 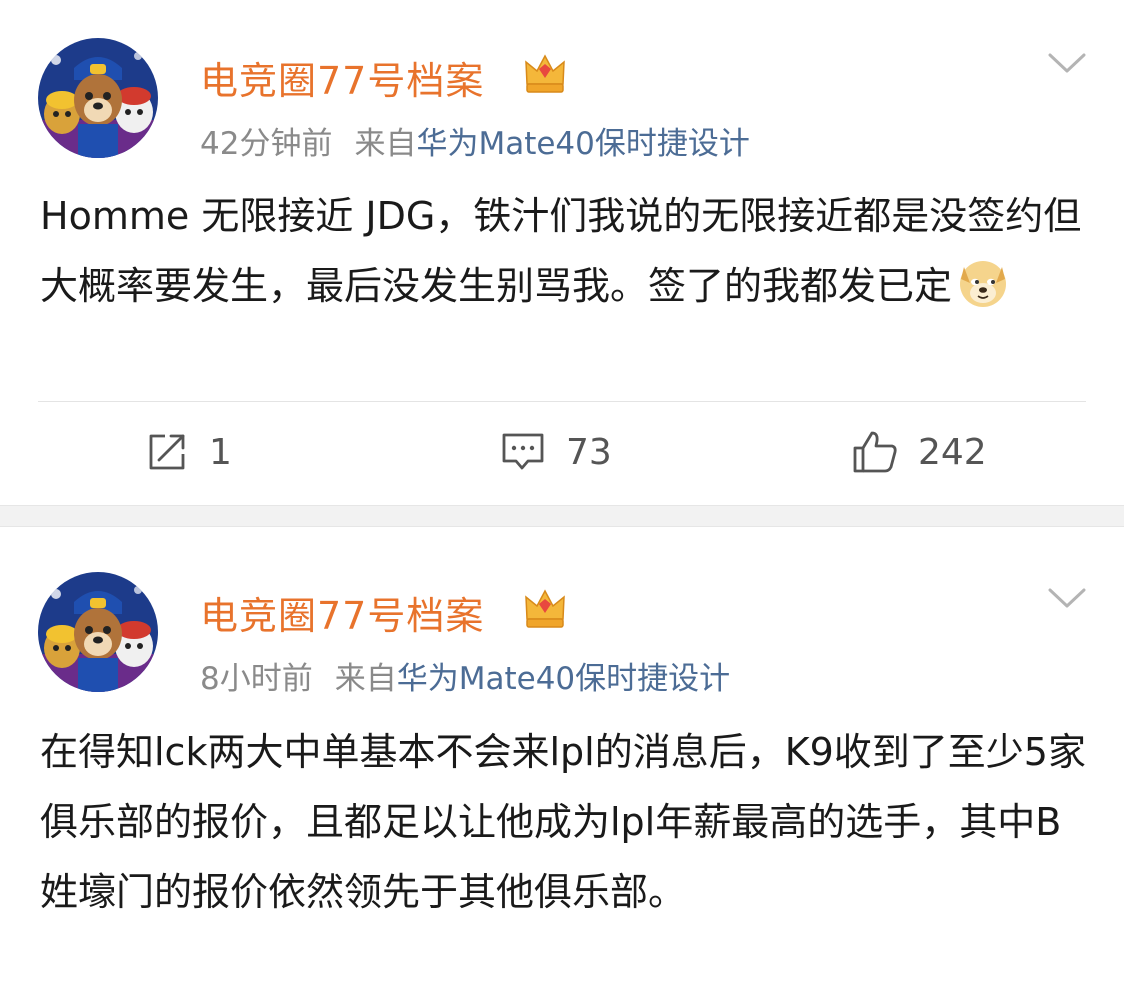 What do you see at coordinates (266, 144) in the screenshot?
I see `post-time: 42分钟前` at bounding box center [266, 144].